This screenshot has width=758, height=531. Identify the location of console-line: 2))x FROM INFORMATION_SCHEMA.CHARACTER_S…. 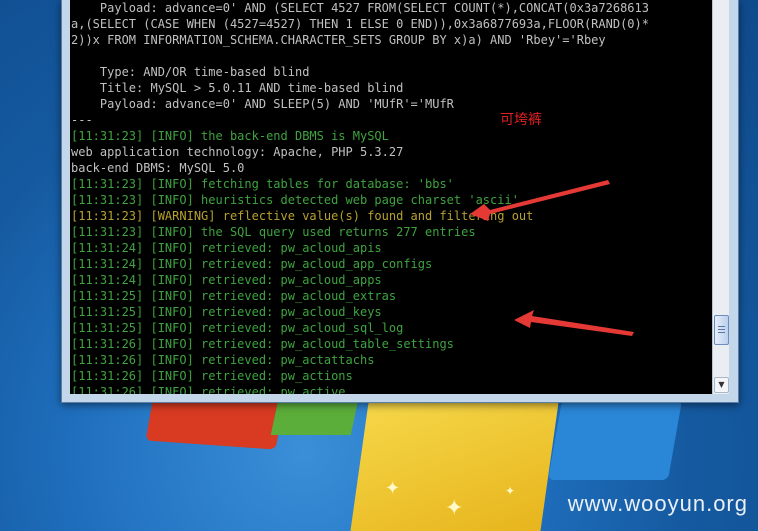
(338, 40).